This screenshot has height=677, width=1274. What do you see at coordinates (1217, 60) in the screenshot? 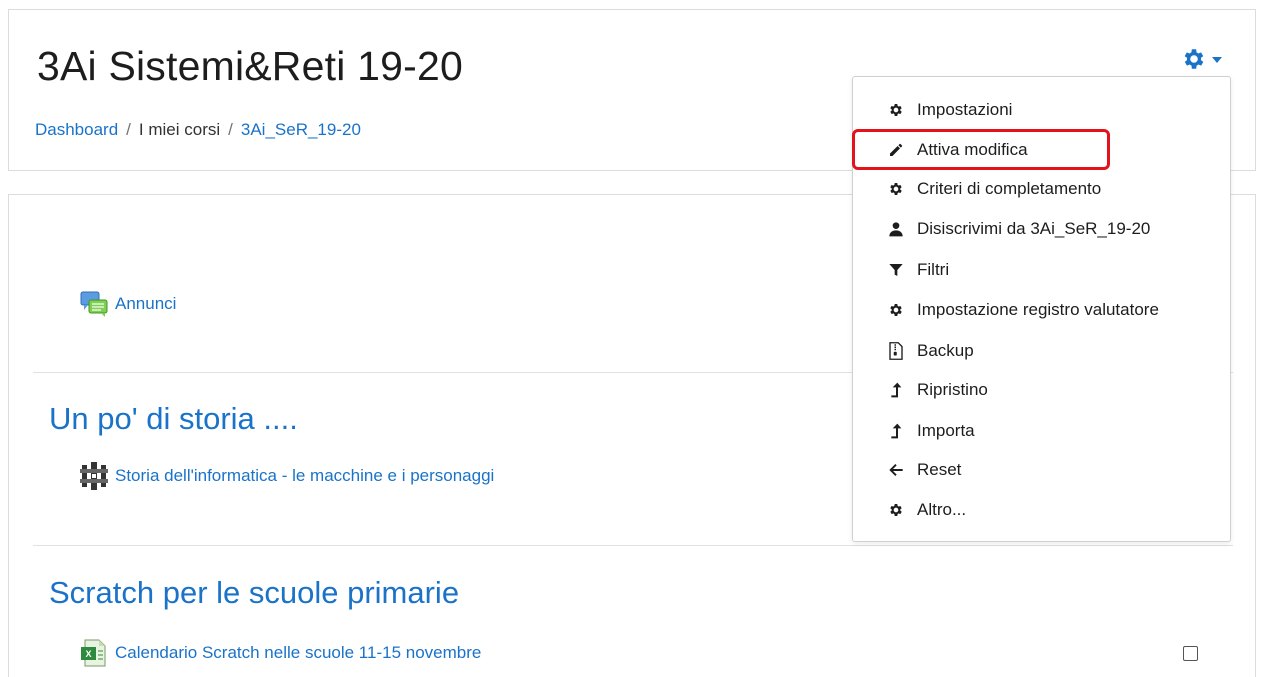
I see `chevron-down-icon` at bounding box center [1217, 60].